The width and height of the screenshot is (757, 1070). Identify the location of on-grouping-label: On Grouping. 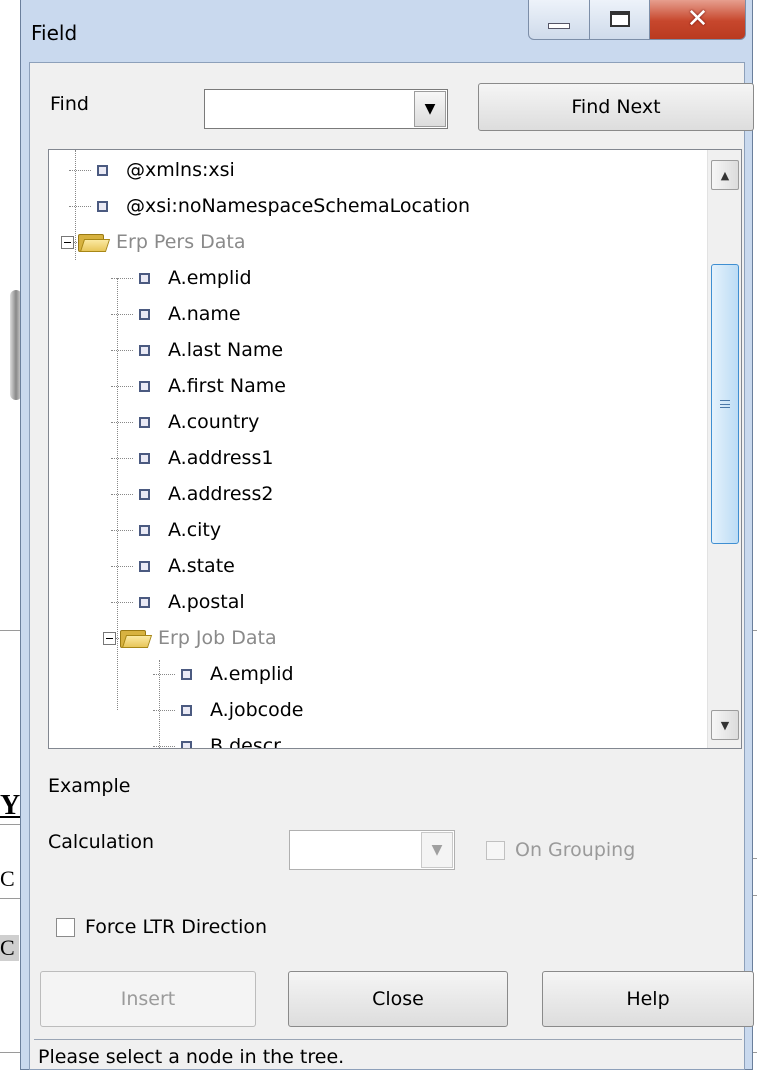
(575, 850).